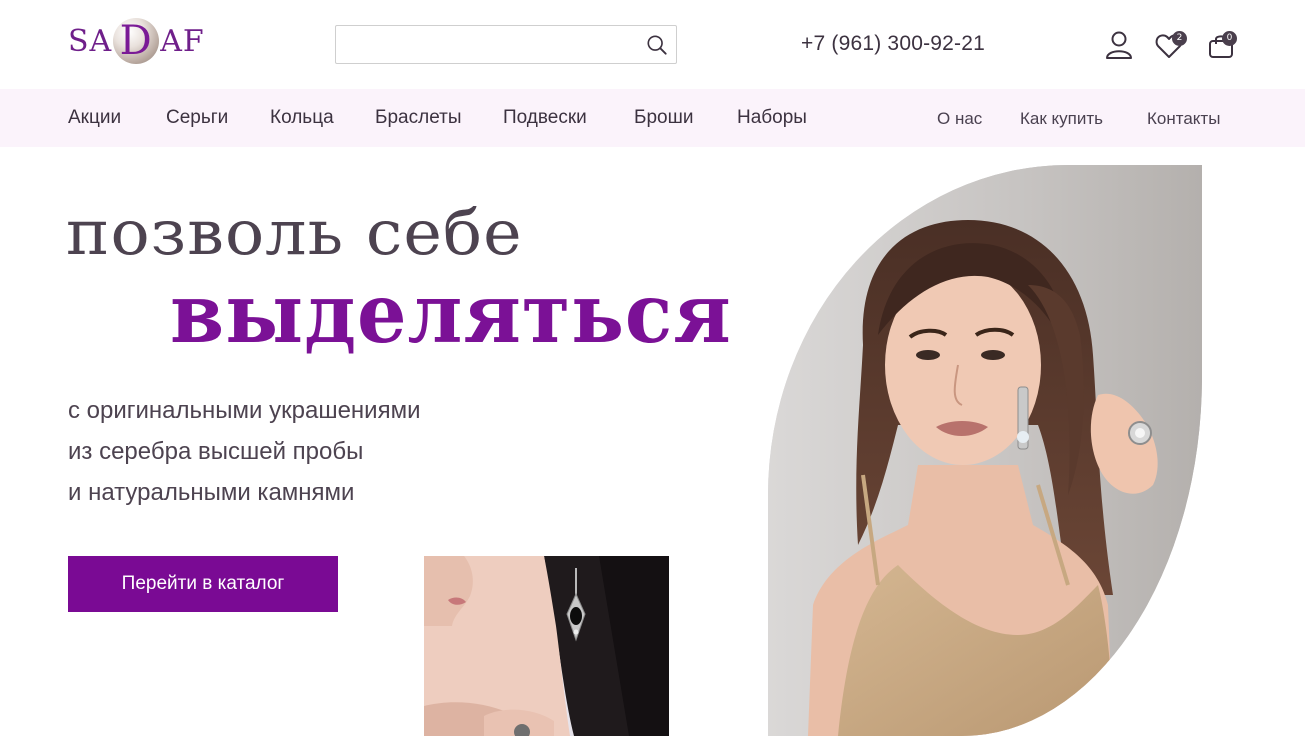  What do you see at coordinates (94, 118) in the screenshot?
I see `nav-item-promotions: Акции` at bounding box center [94, 118].